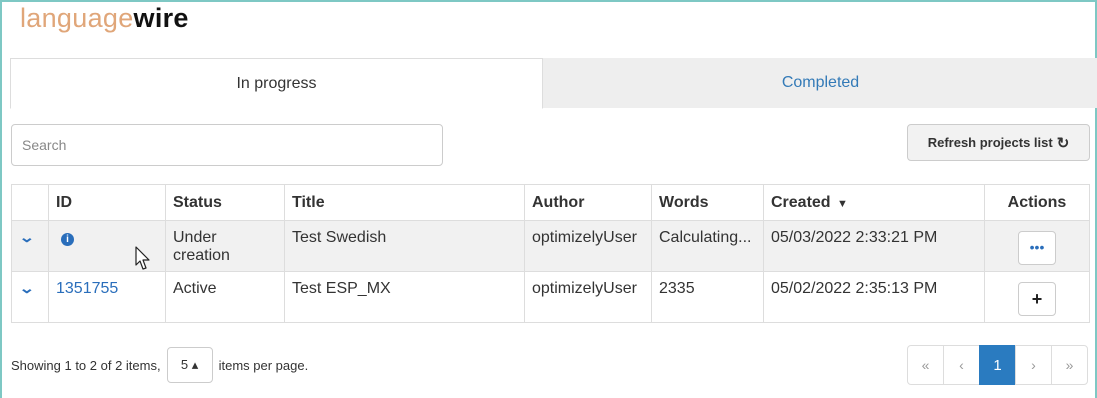 Image resolution: width=1097 pixels, height=398 pixels. What do you see at coordinates (990, 142) in the screenshot?
I see `refresh-button-label: Refresh projects list` at bounding box center [990, 142].